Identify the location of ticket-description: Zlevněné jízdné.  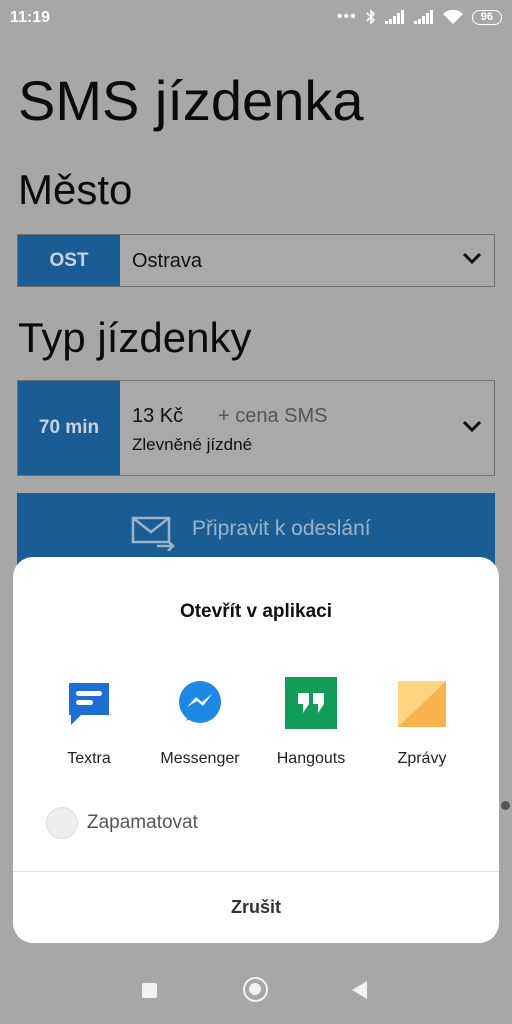
(192, 444).